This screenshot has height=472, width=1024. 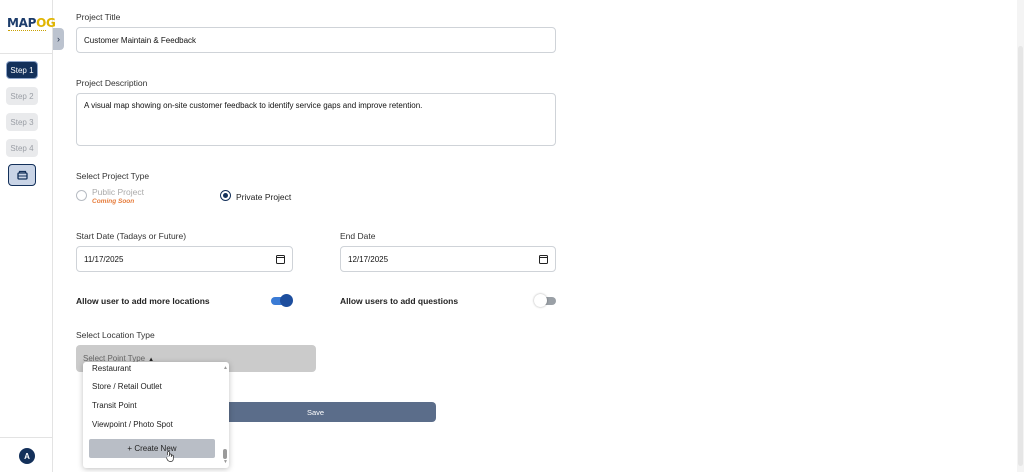 I want to click on app-logo: MAPOG, so click(x=31, y=23).